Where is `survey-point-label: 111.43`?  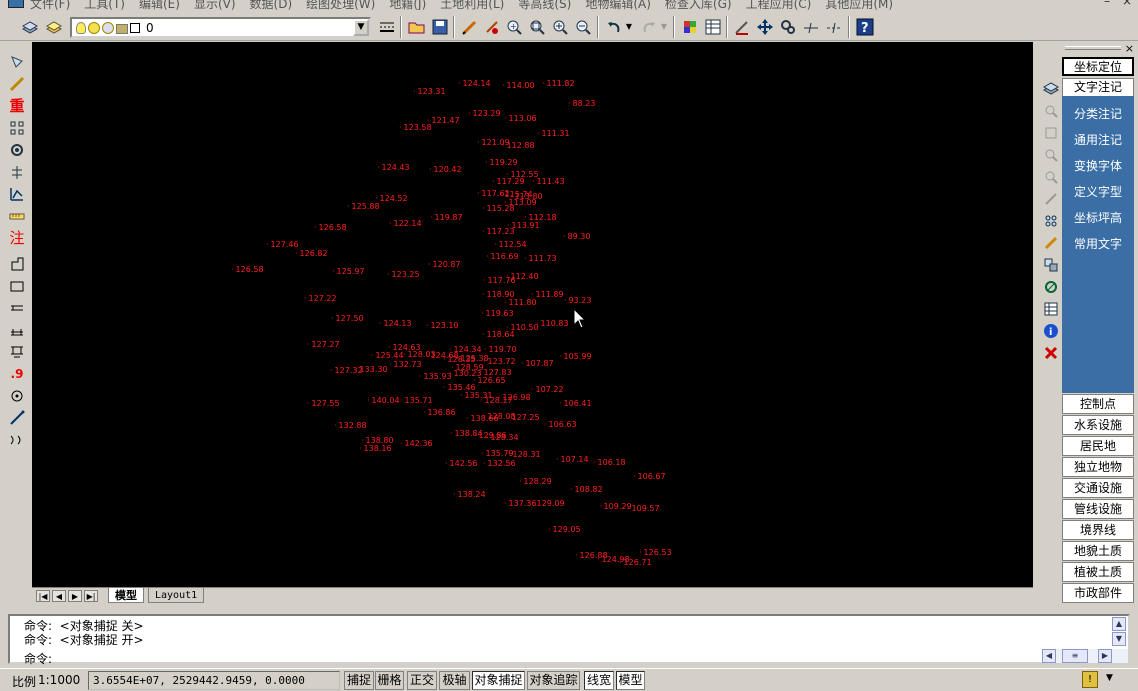 survey-point-label: 111.43 is located at coordinates (548, 182).